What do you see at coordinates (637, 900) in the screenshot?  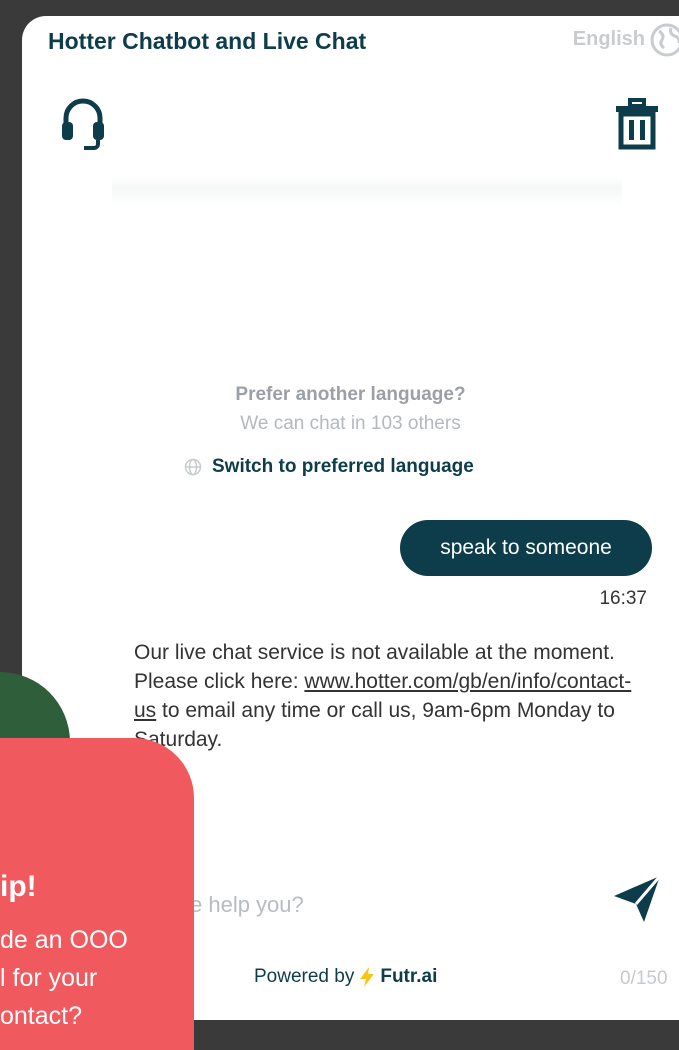 I see `send-icon` at bounding box center [637, 900].